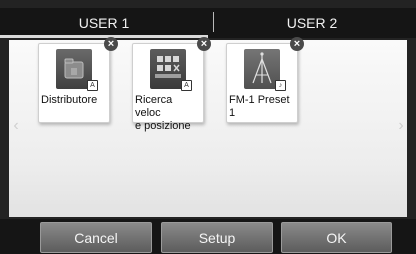  What do you see at coordinates (213, 22) in the screenshot?
I see `tab-divider` at bounding box center [213, 22].